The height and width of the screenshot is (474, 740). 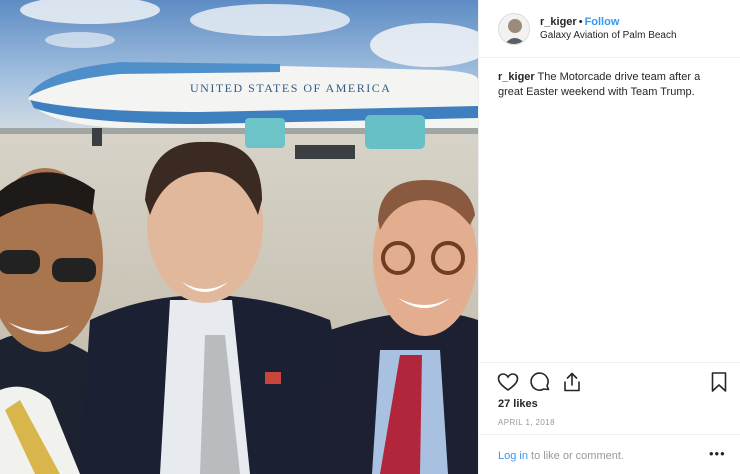 What do you see at coordinates (290, 88) in the screenshot?
I see `svg-text: UNITED STATES OF AMERICA` at bounding box center [290, 88].